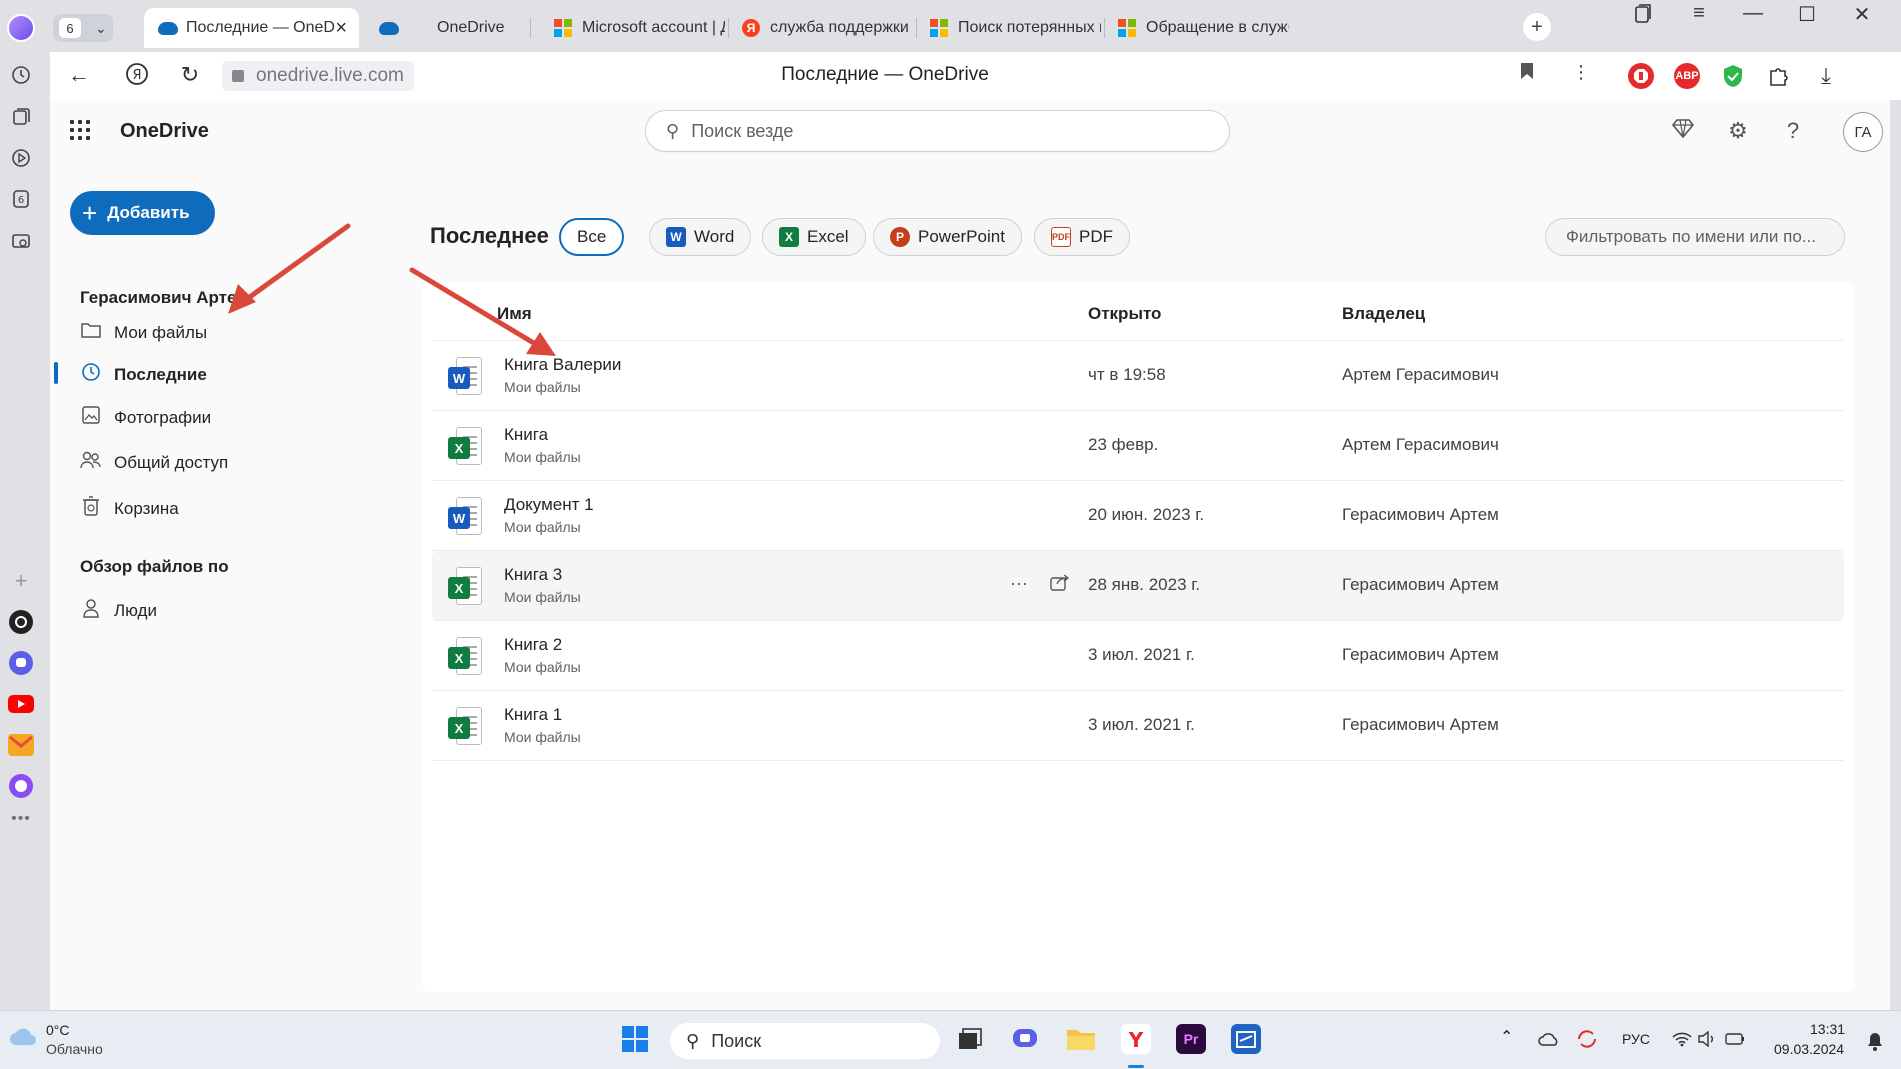  Describe the element at coordinates (1753, 13) in the screenshot. I see `minimize-icon: —` at that location.